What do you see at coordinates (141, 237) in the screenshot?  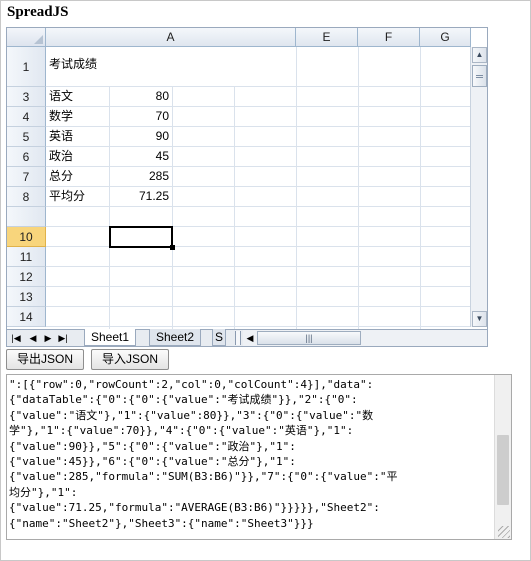 I see `active-cell-selection` at bounding box center [141, 237].